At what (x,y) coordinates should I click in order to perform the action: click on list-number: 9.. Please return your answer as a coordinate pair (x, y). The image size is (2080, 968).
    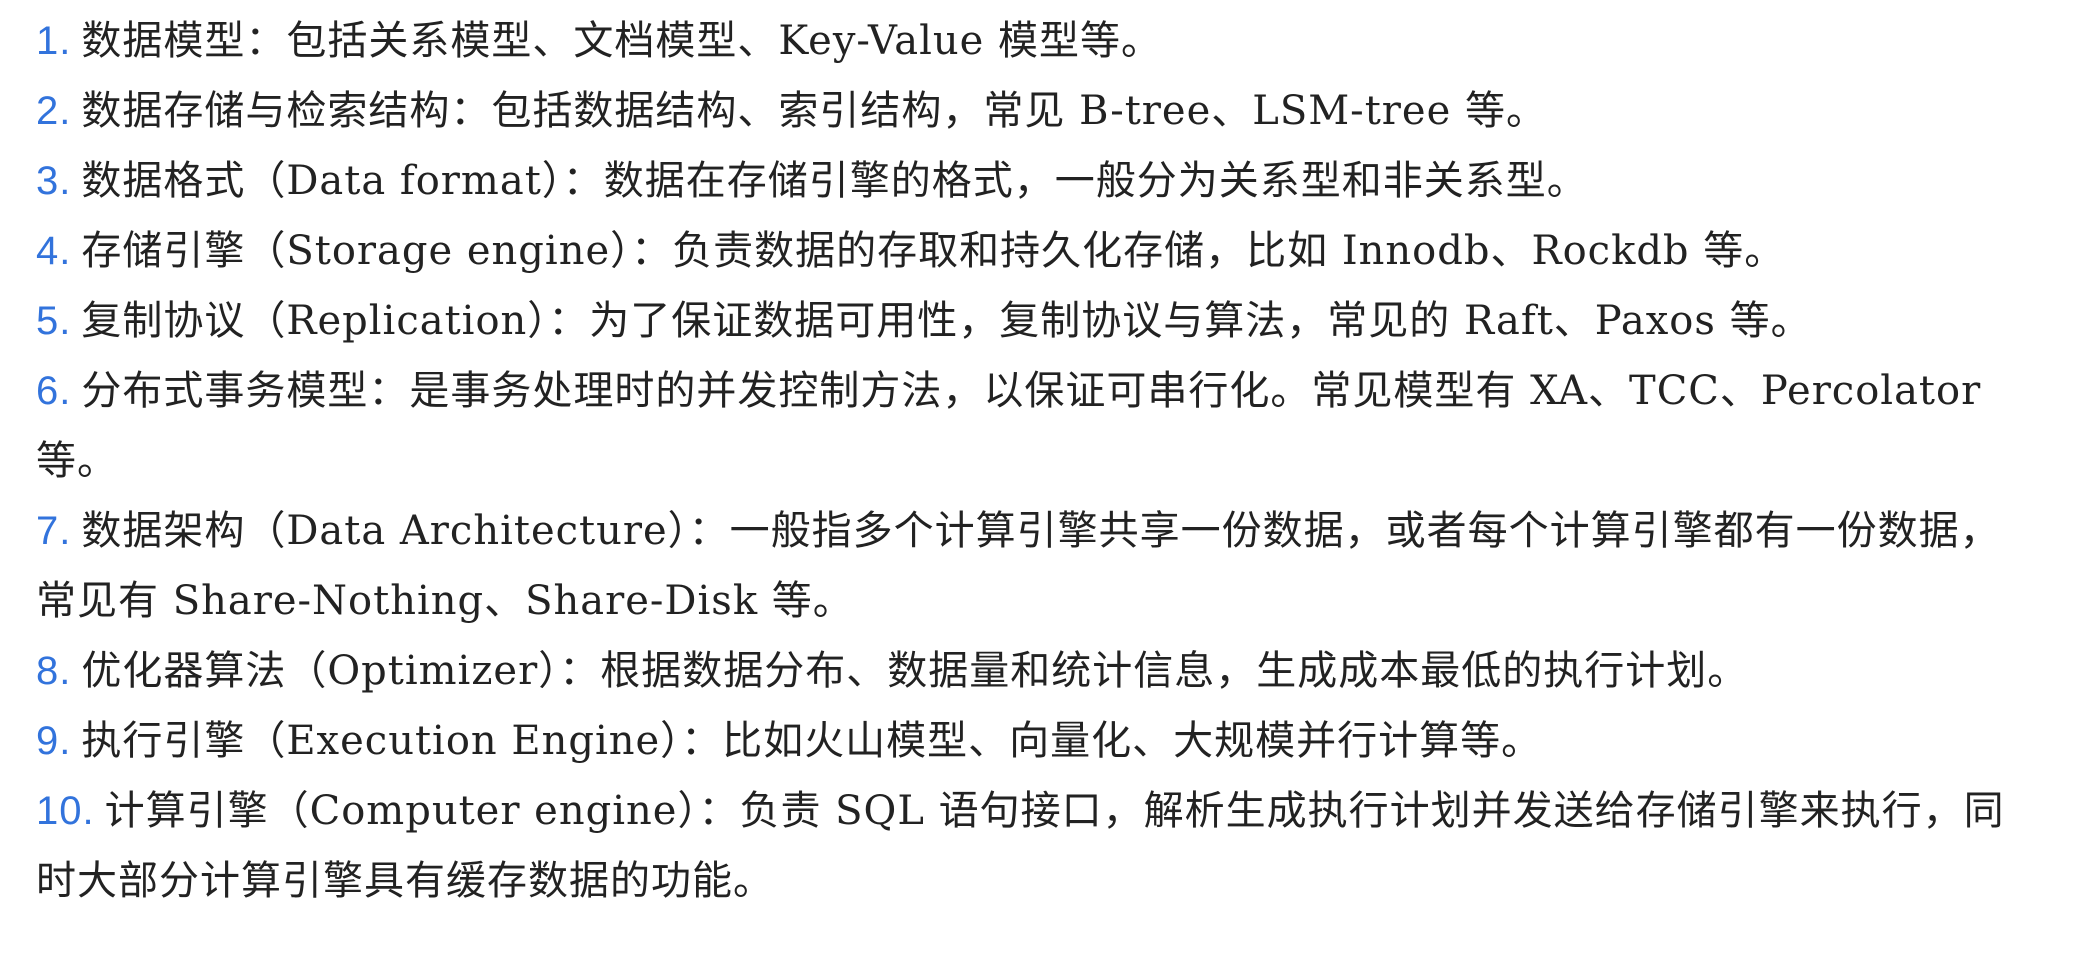
    Looking at the image, I should click on (54, 741).